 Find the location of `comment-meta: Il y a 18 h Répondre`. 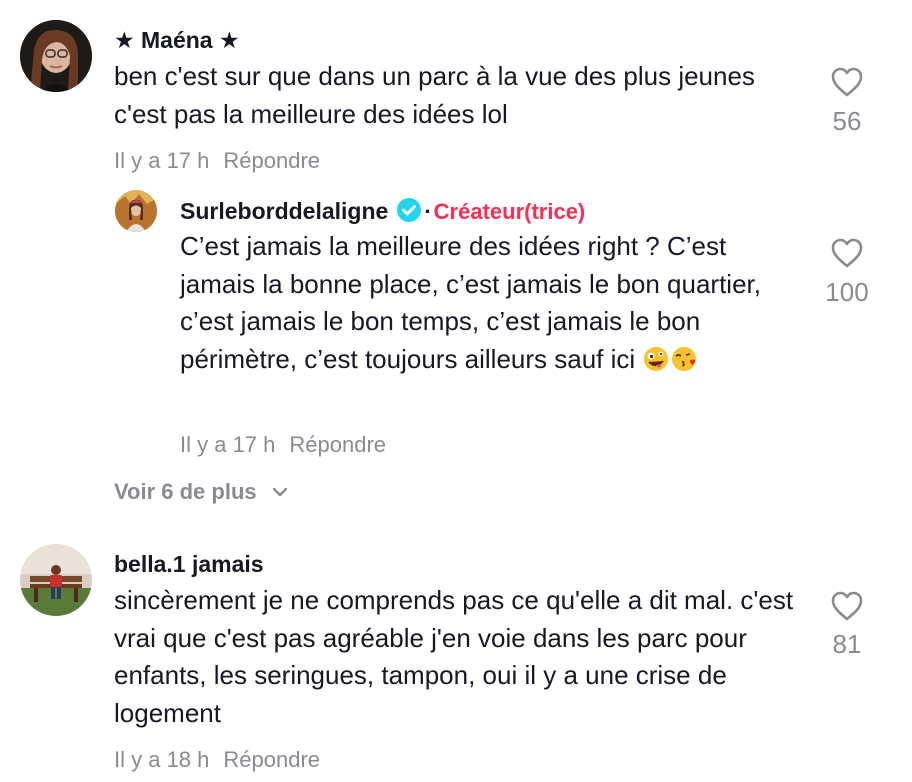

comment-meta: Il y a 18 h Répondre is located at coordinates (217, 760).